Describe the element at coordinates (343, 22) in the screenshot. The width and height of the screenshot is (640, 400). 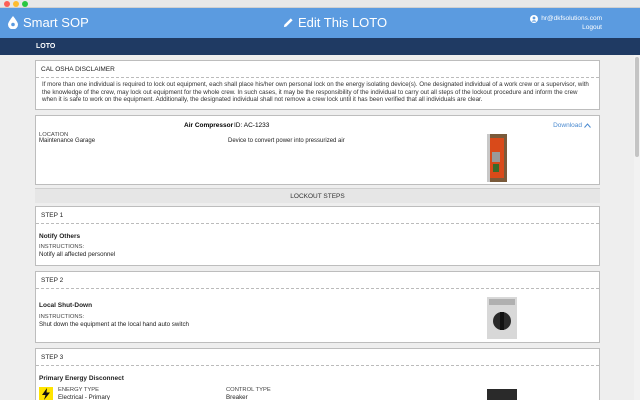
I see `page-title-text: Edit This LOTO` at that location.